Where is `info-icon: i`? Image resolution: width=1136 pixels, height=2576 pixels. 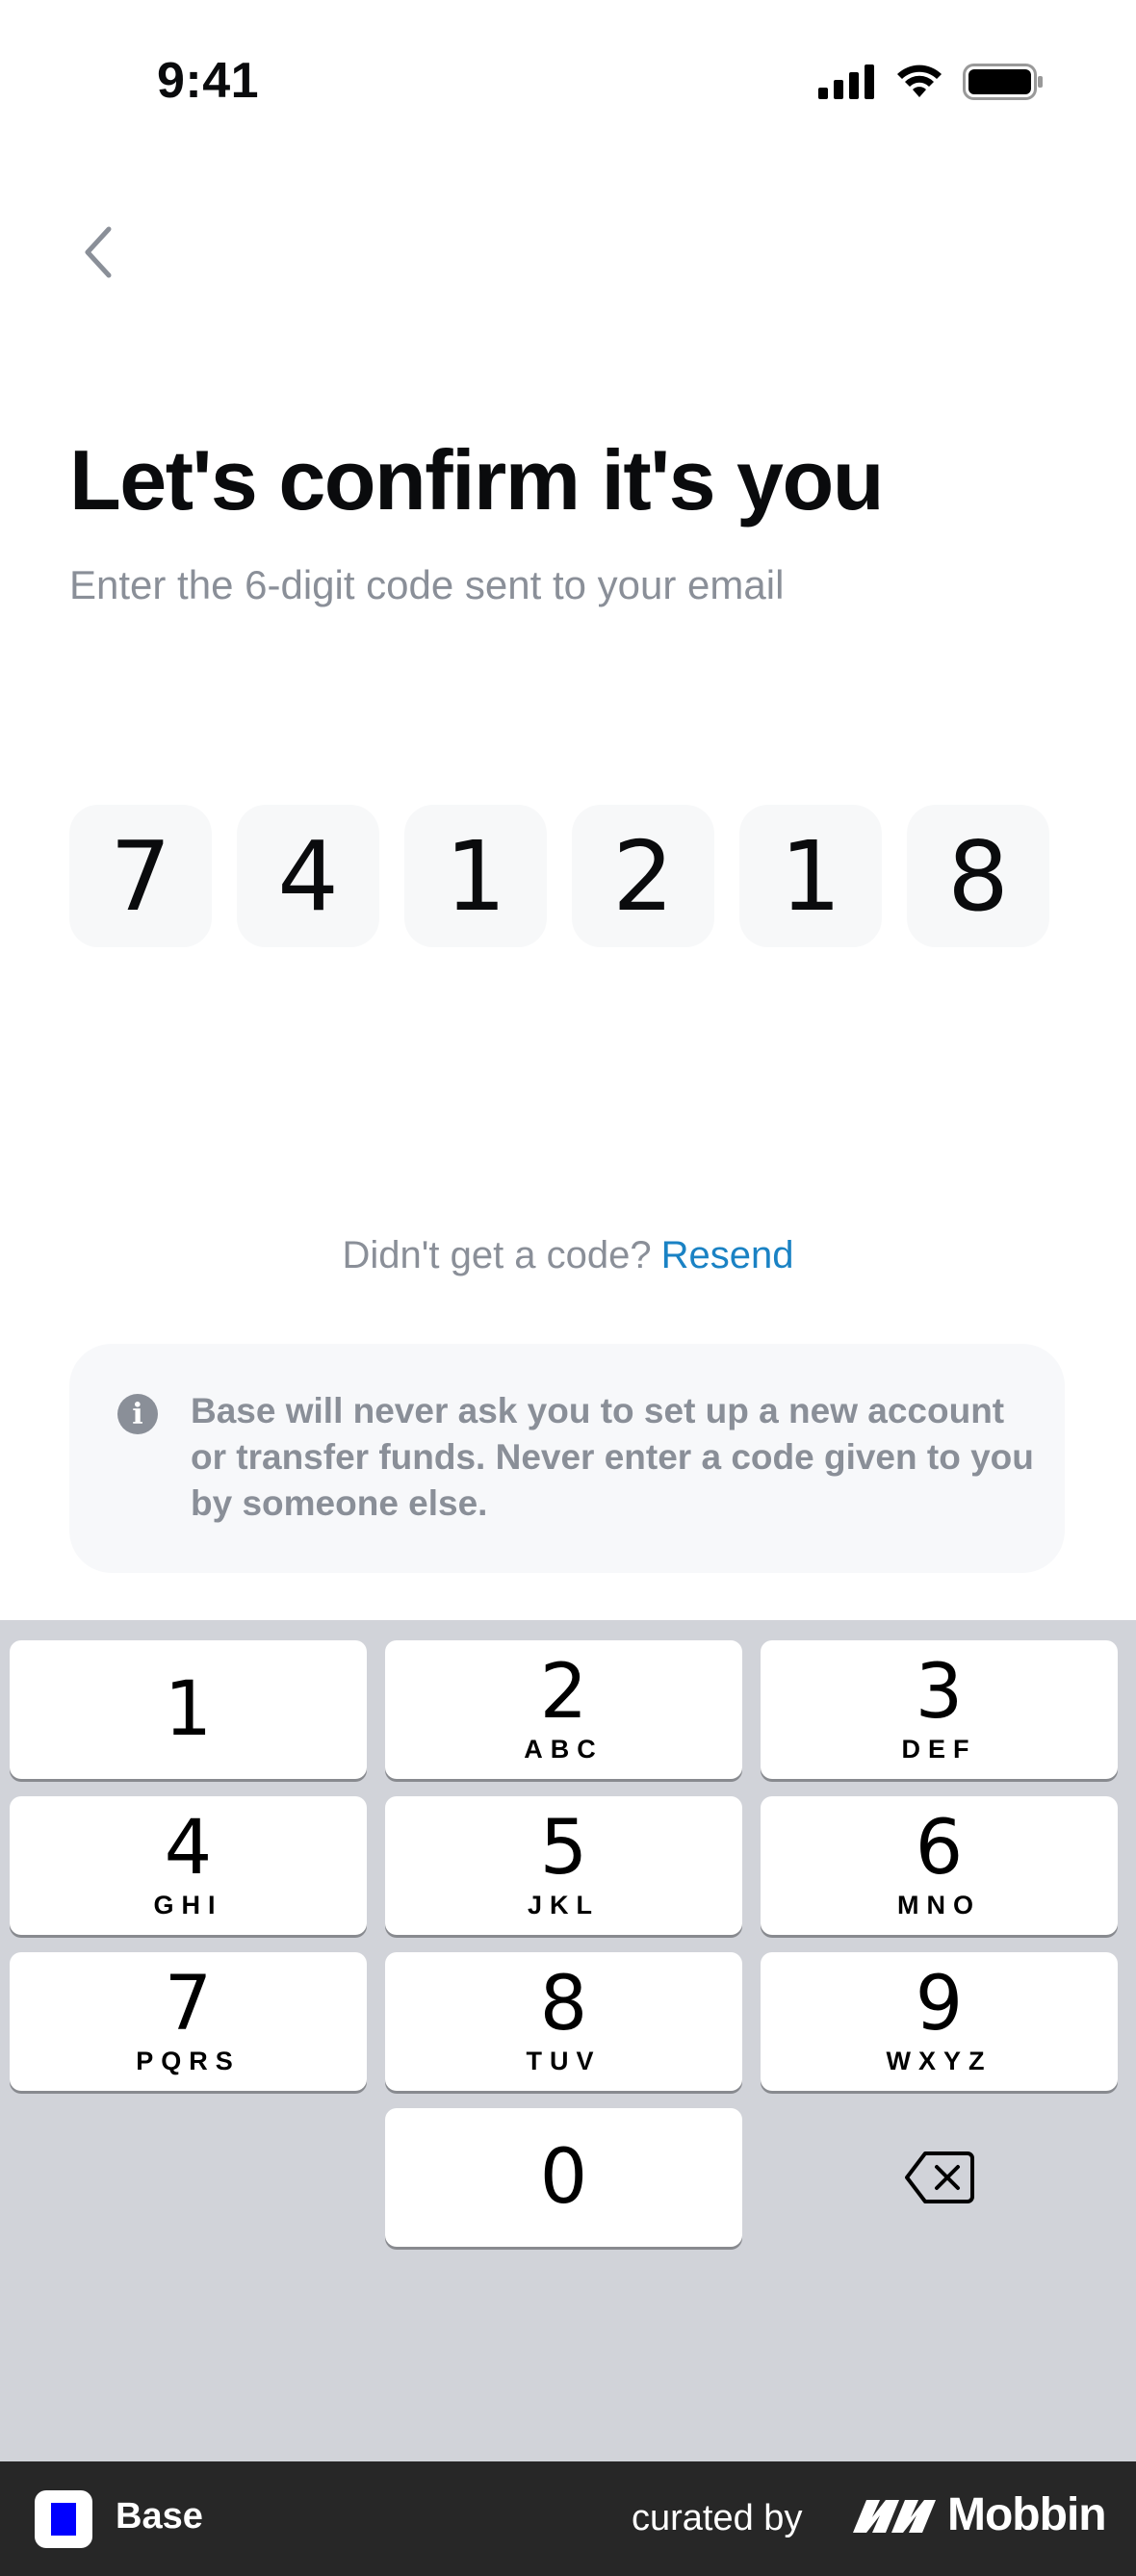 info-icon: i is located at coordinates (138, 1414).